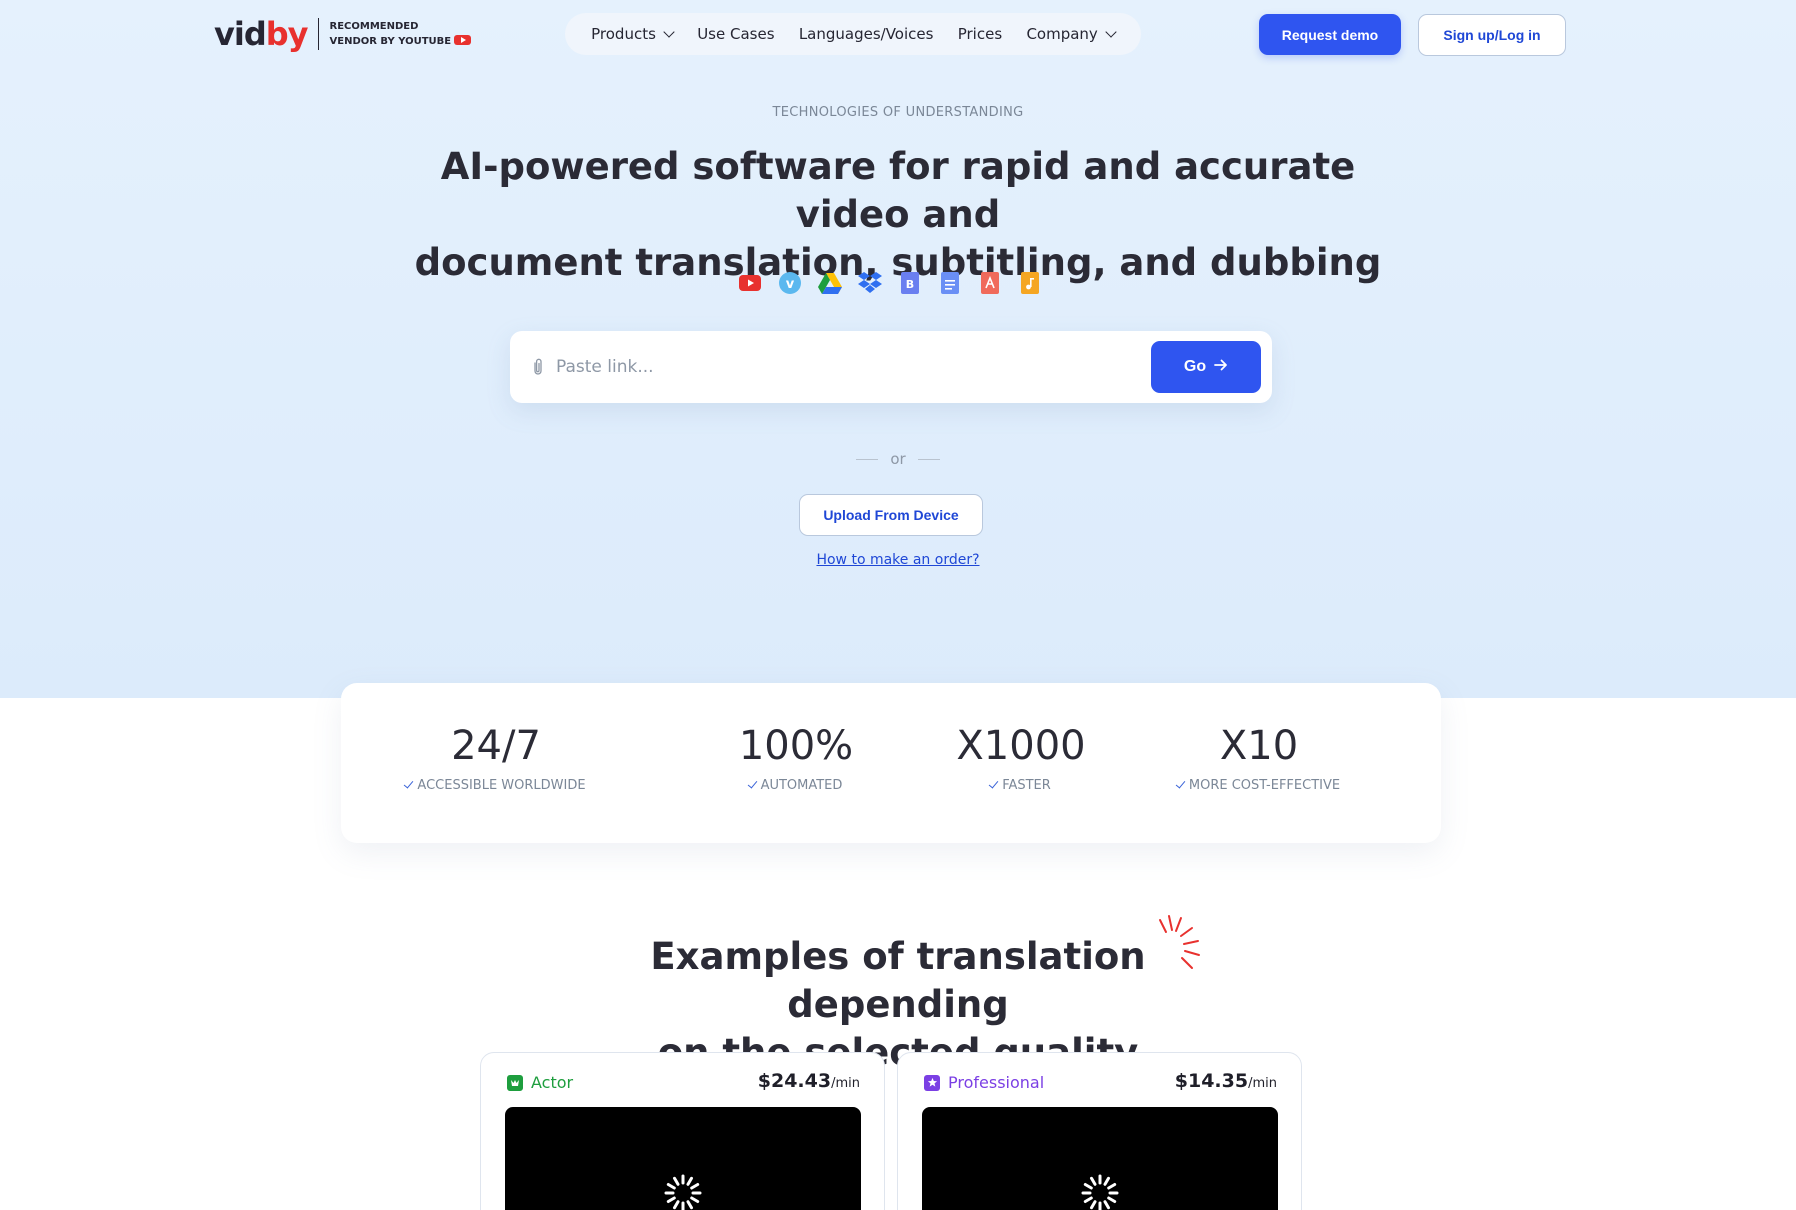 This screenshot has height=1210, width=1796. I want to click on stat-label-row: AUTOMATED, so click(796, 785).